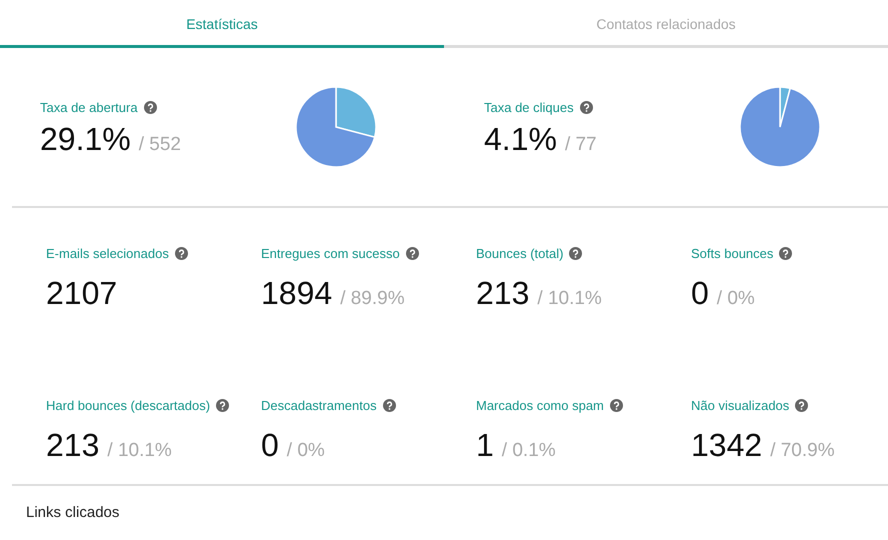  What do you see at coordinates (520, 254) in the screenshot?
I see `metric-label: Bounces (total)` at bounding box center [520, 254].